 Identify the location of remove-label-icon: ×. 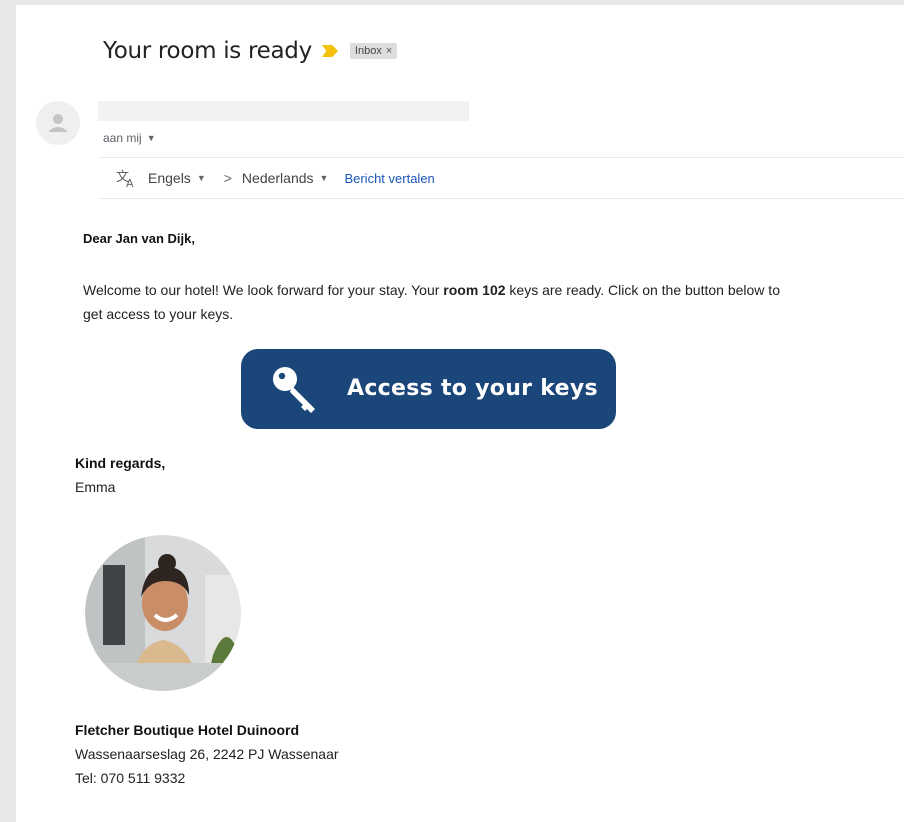
(389, 51).